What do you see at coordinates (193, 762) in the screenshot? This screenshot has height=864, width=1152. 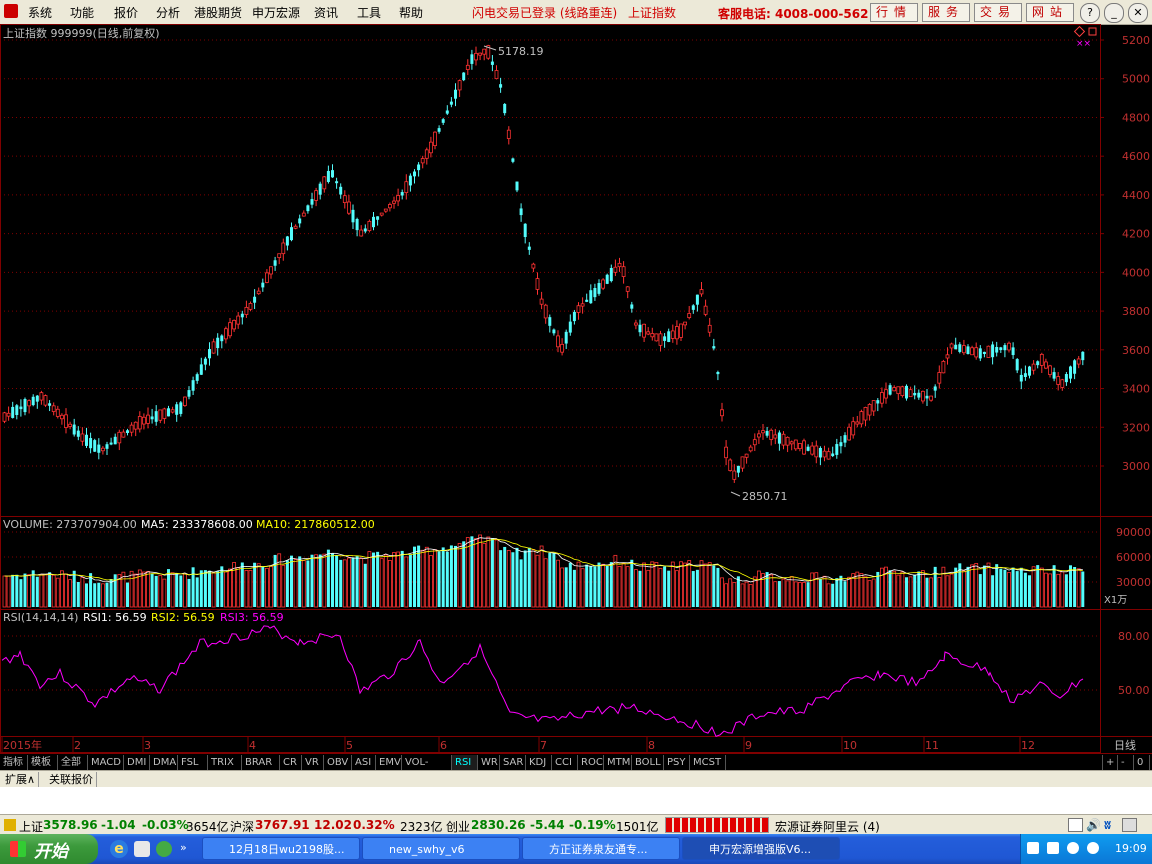 I see `indicator-tab-fsl: FSL` at bounding box center [193, 762].